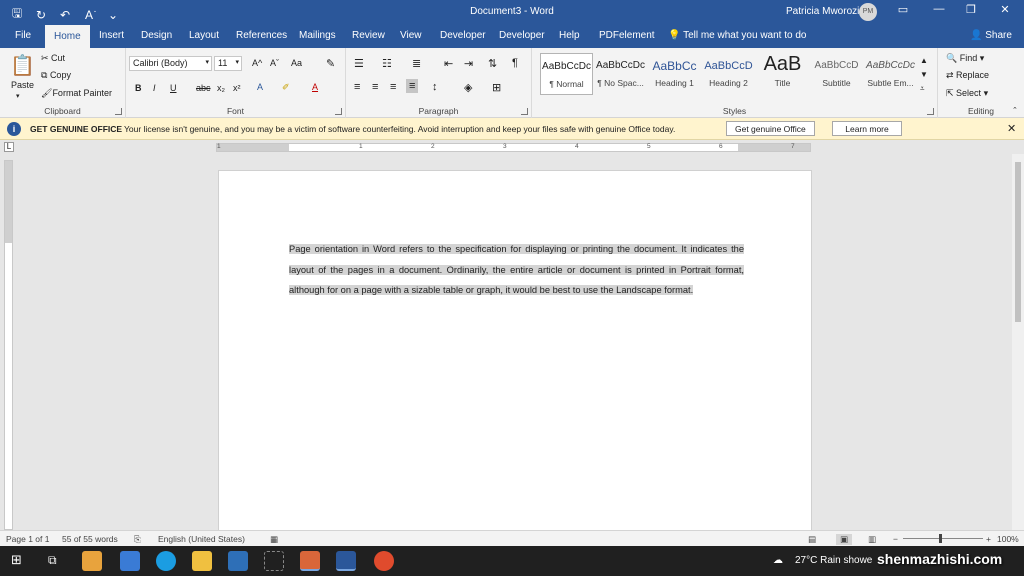 The image size is (1024, 576). I want to click on mail-icon, so click(130, 561).